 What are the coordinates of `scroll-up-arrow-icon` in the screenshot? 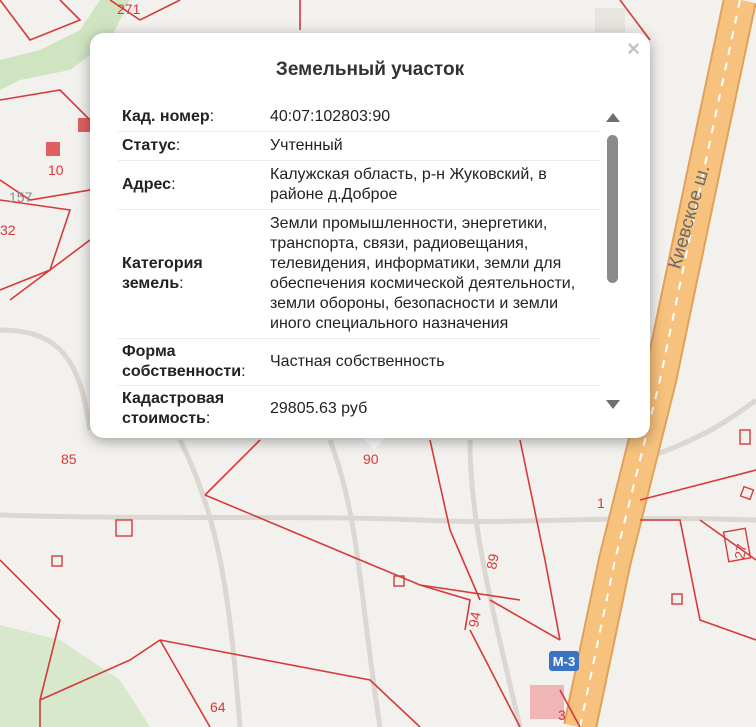 It's located at (613, 117).